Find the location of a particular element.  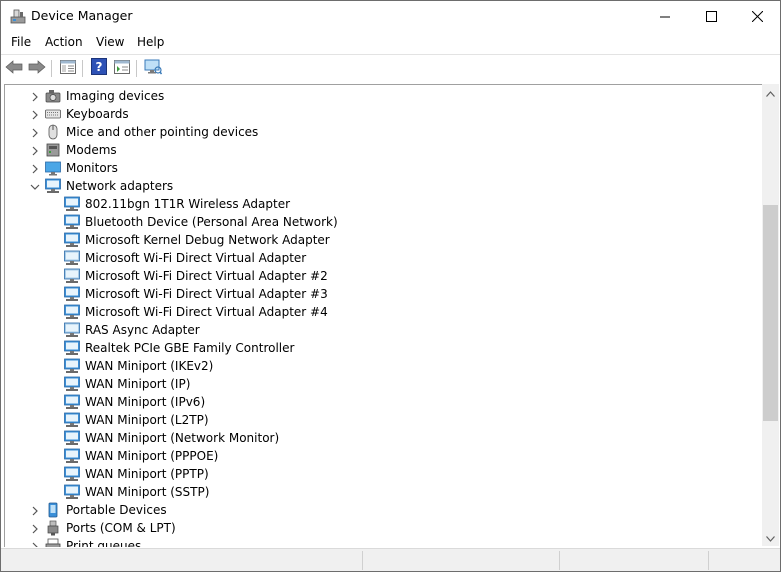

status-bar is located at coordinates (390, 559).